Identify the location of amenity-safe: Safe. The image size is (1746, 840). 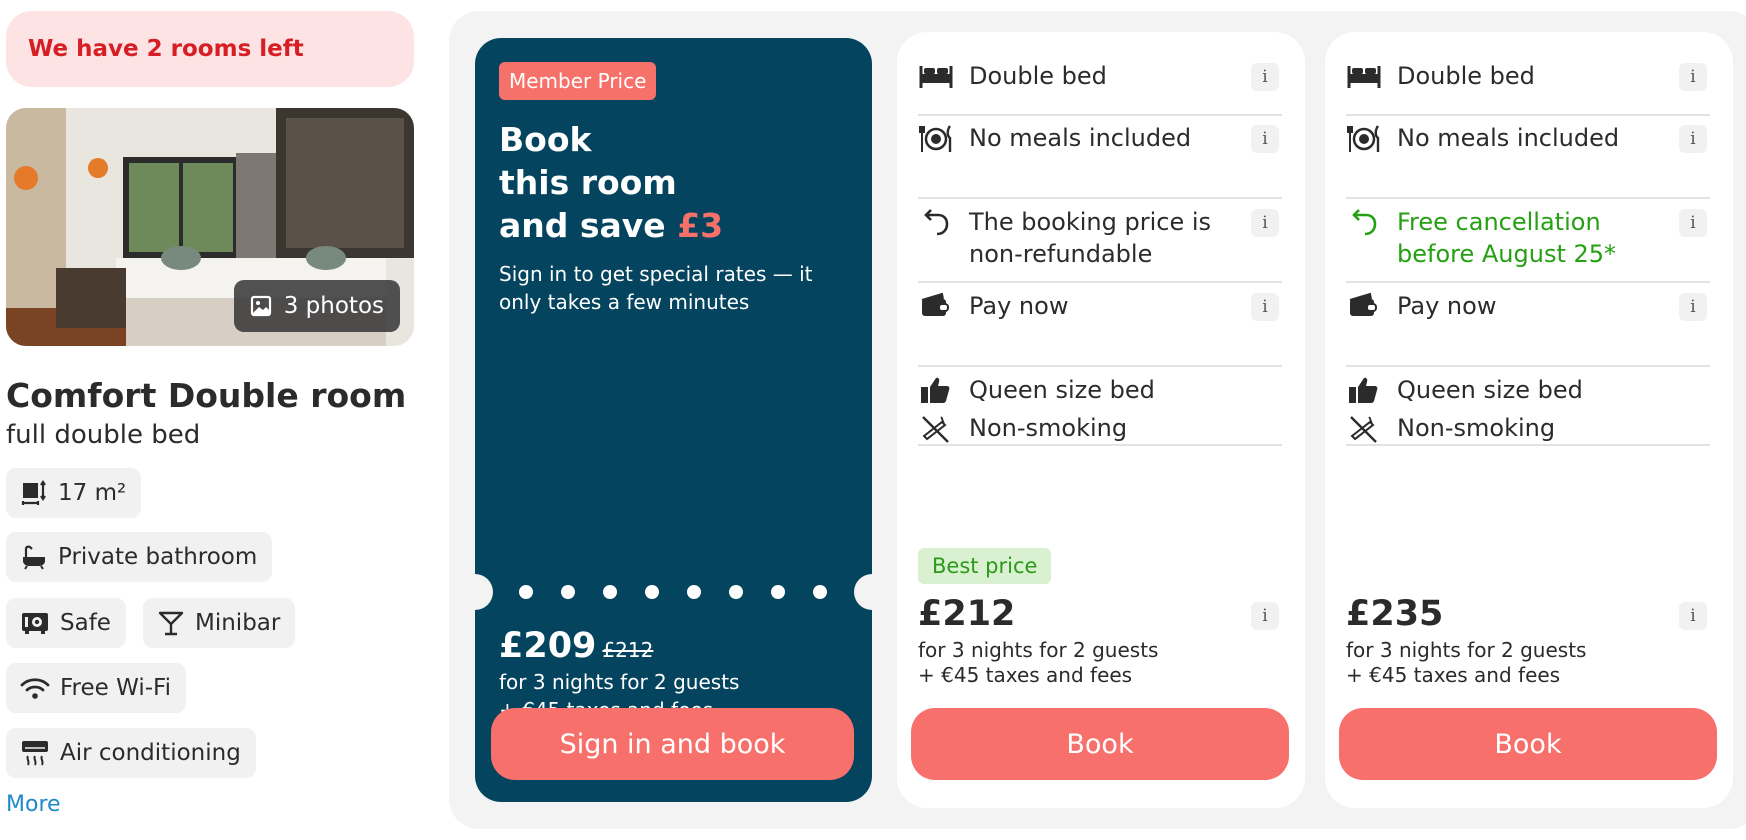
(66, 623).